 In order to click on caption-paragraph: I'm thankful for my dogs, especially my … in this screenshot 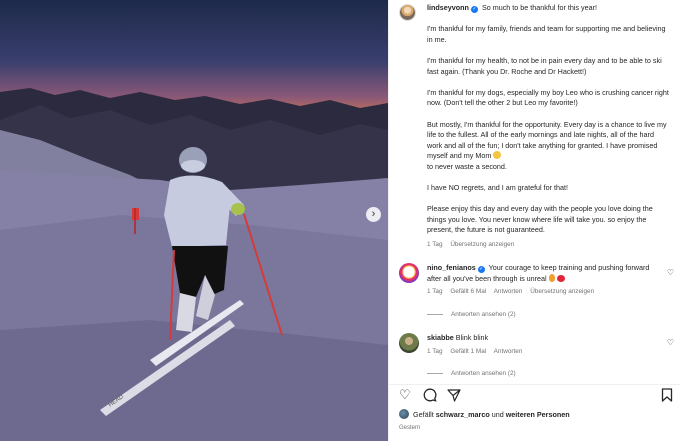, I will do `click(548, 97)`.